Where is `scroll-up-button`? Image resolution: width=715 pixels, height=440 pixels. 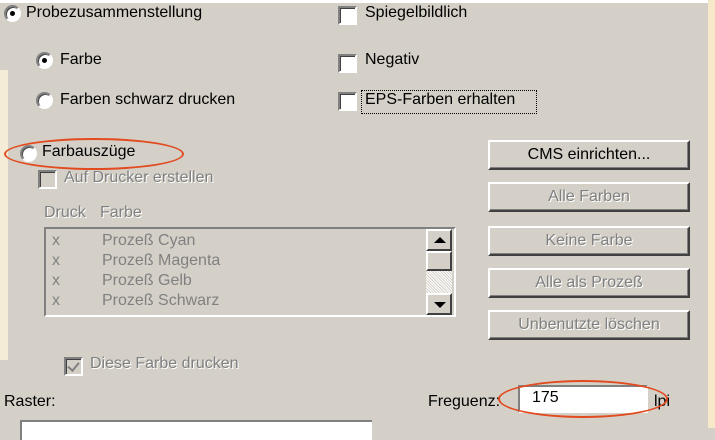
scroll-up-button is located at coordinates (439, 240).